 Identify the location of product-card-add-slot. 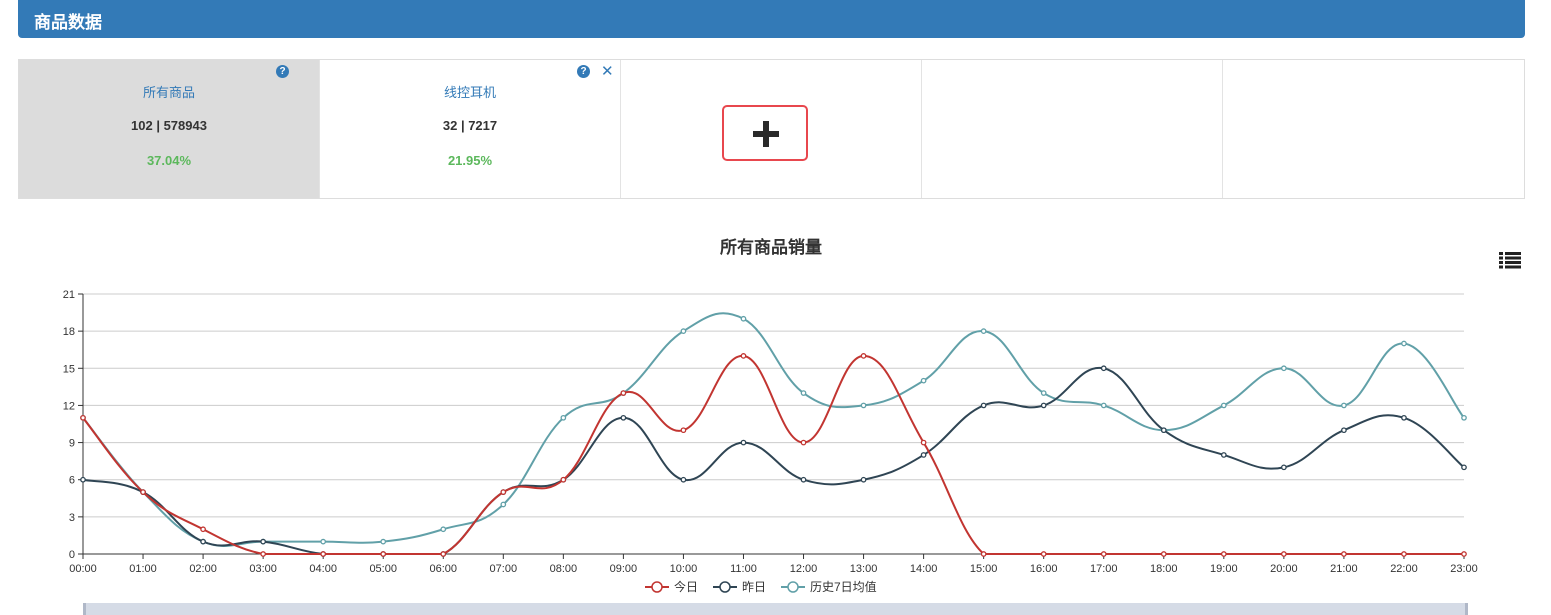
(771, 129).